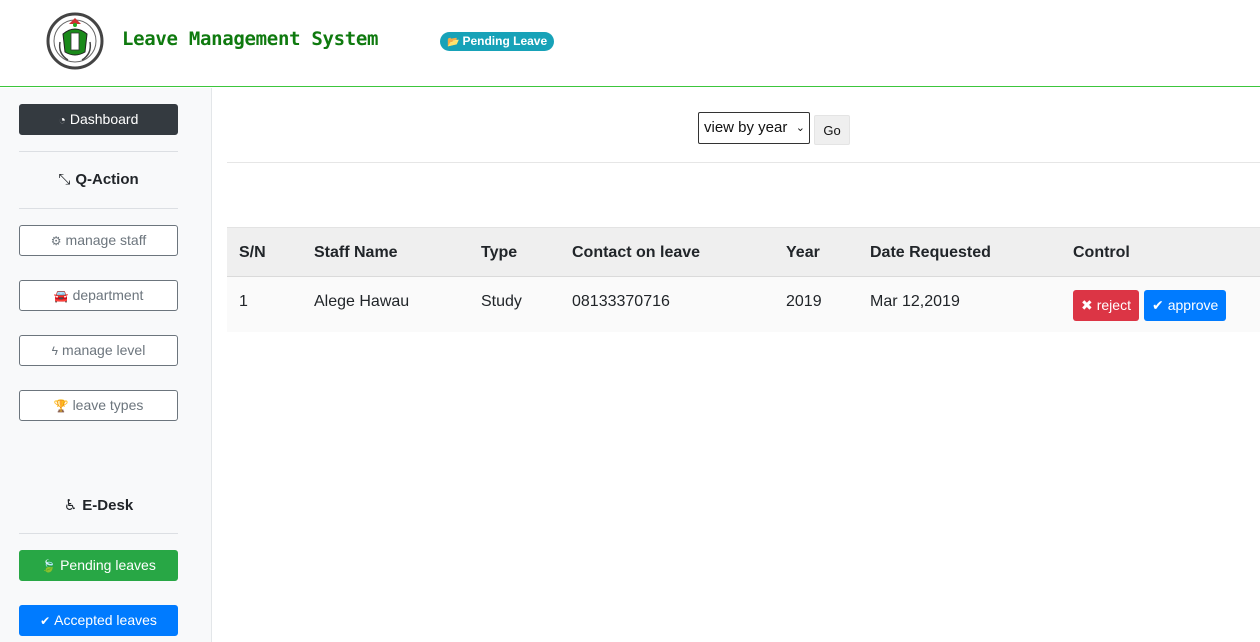 Image resolution: width=1260 pixels, height=642 pixels. Describe the element at coordinates (630, 43) in the screenshot. I see `top-header: Leave Management System 📂 Pending Leave` at that location.